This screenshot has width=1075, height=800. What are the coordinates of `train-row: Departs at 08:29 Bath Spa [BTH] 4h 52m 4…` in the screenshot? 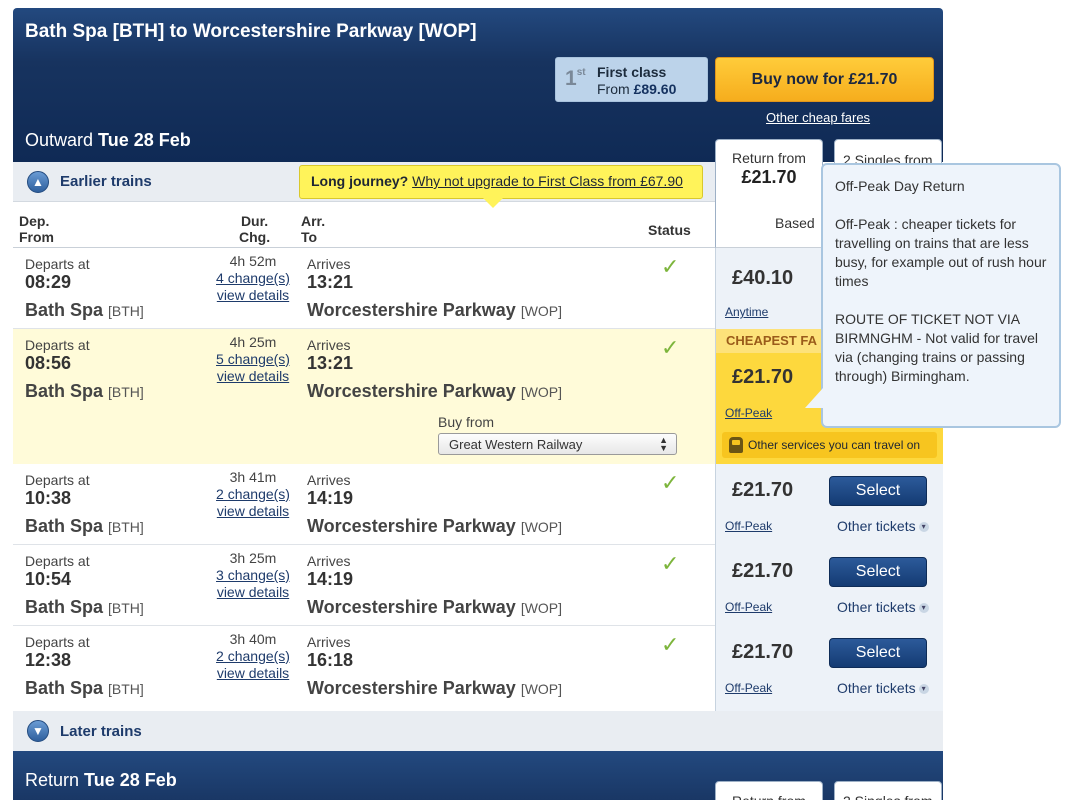 It's located at (478, 288).